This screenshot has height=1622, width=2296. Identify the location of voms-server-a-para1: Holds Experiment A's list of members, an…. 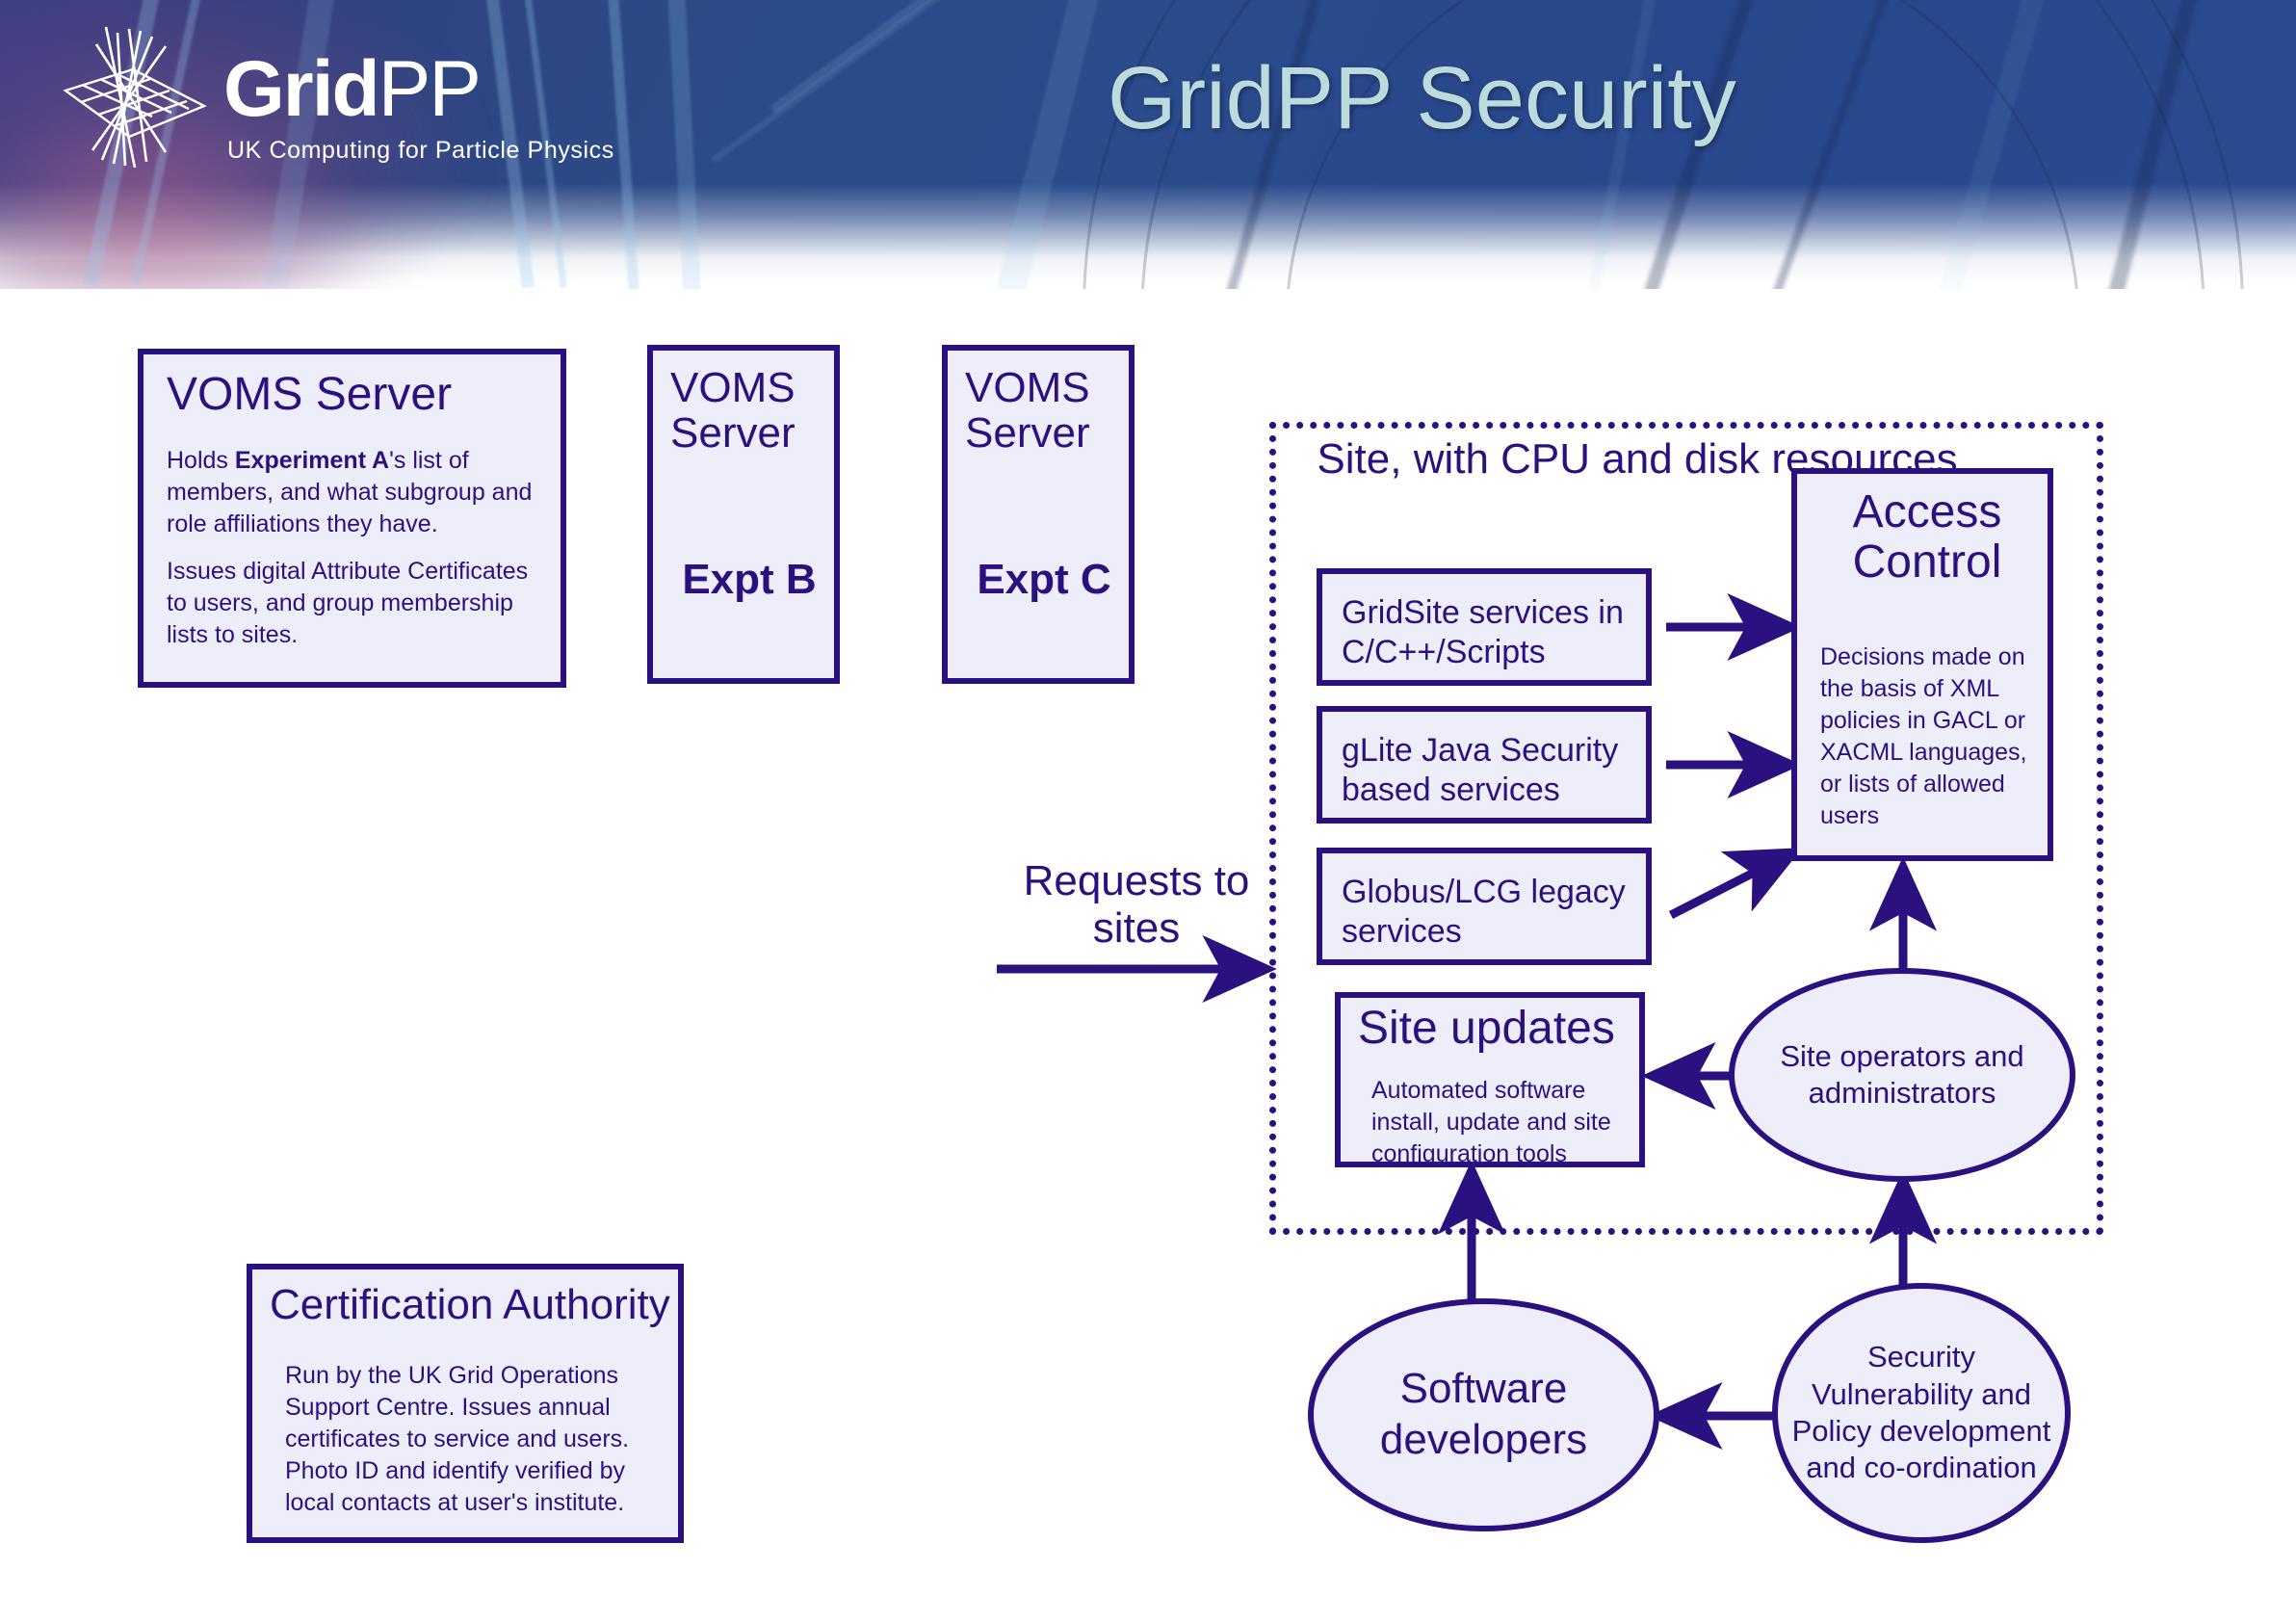
(359, 492).